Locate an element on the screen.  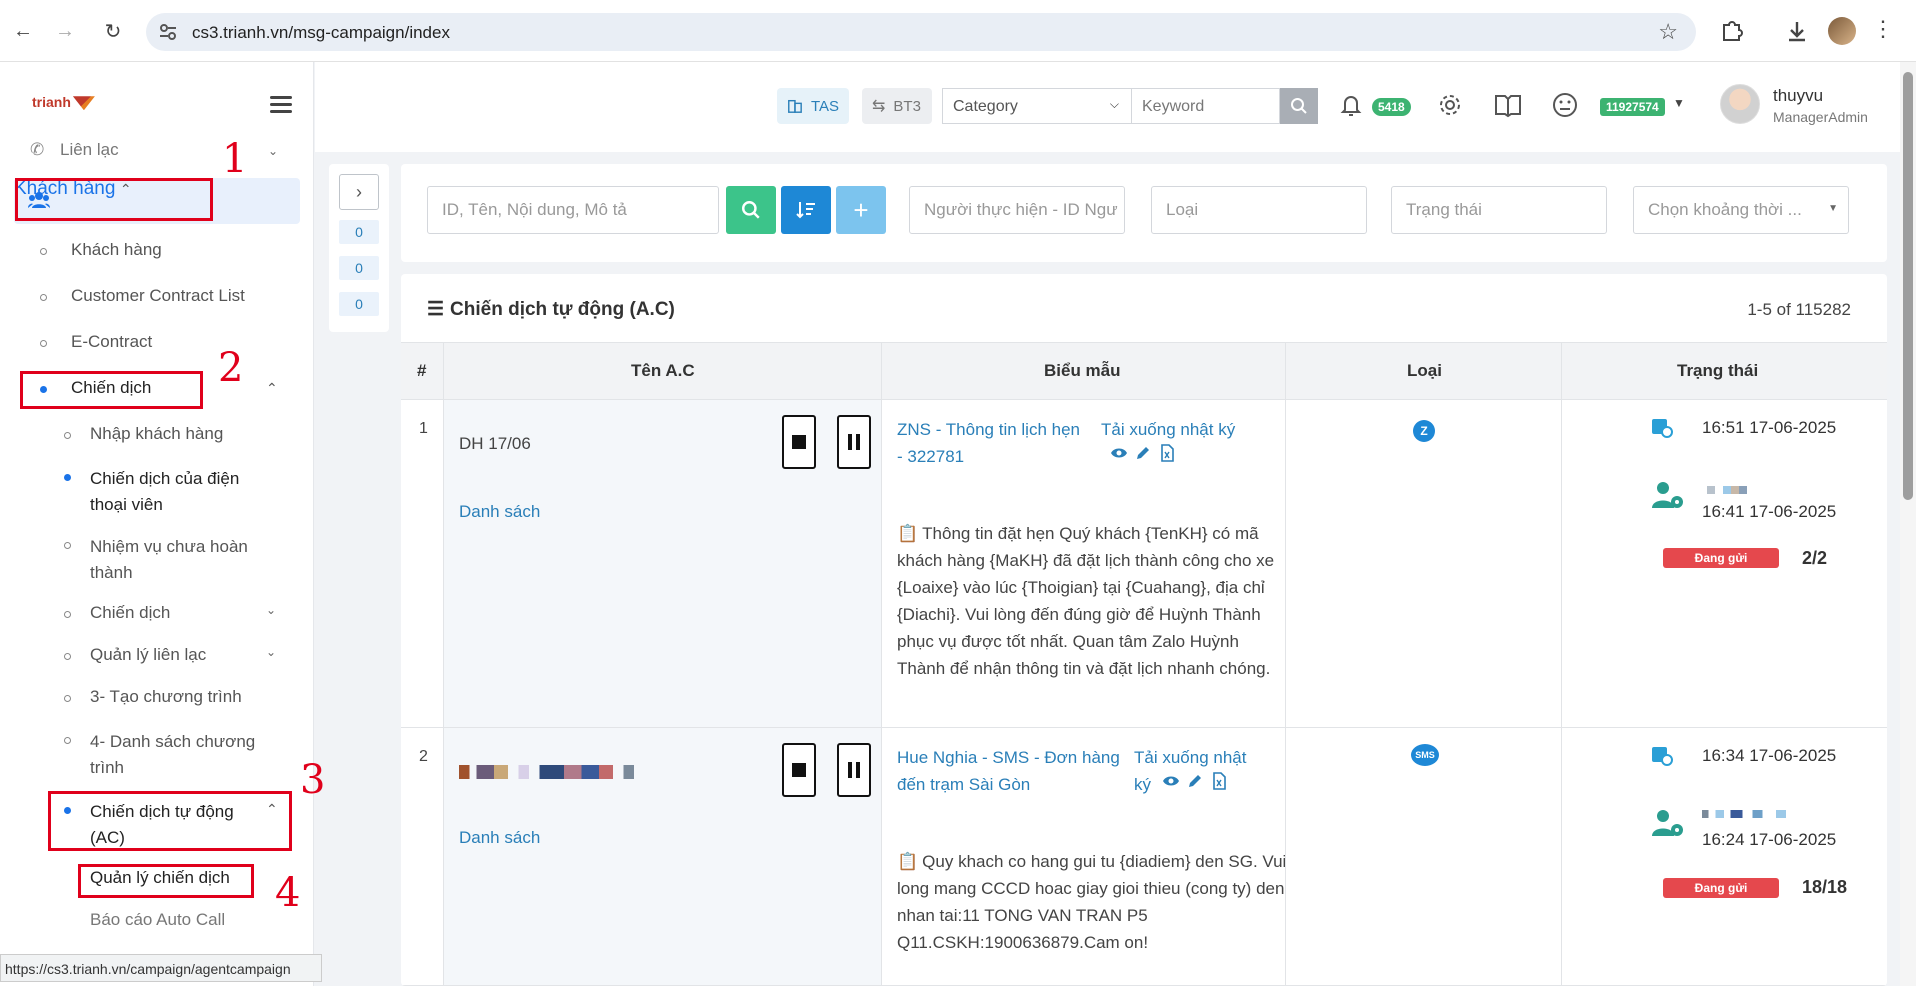
expand-panel-button: › is located at coordinates (359, 192).